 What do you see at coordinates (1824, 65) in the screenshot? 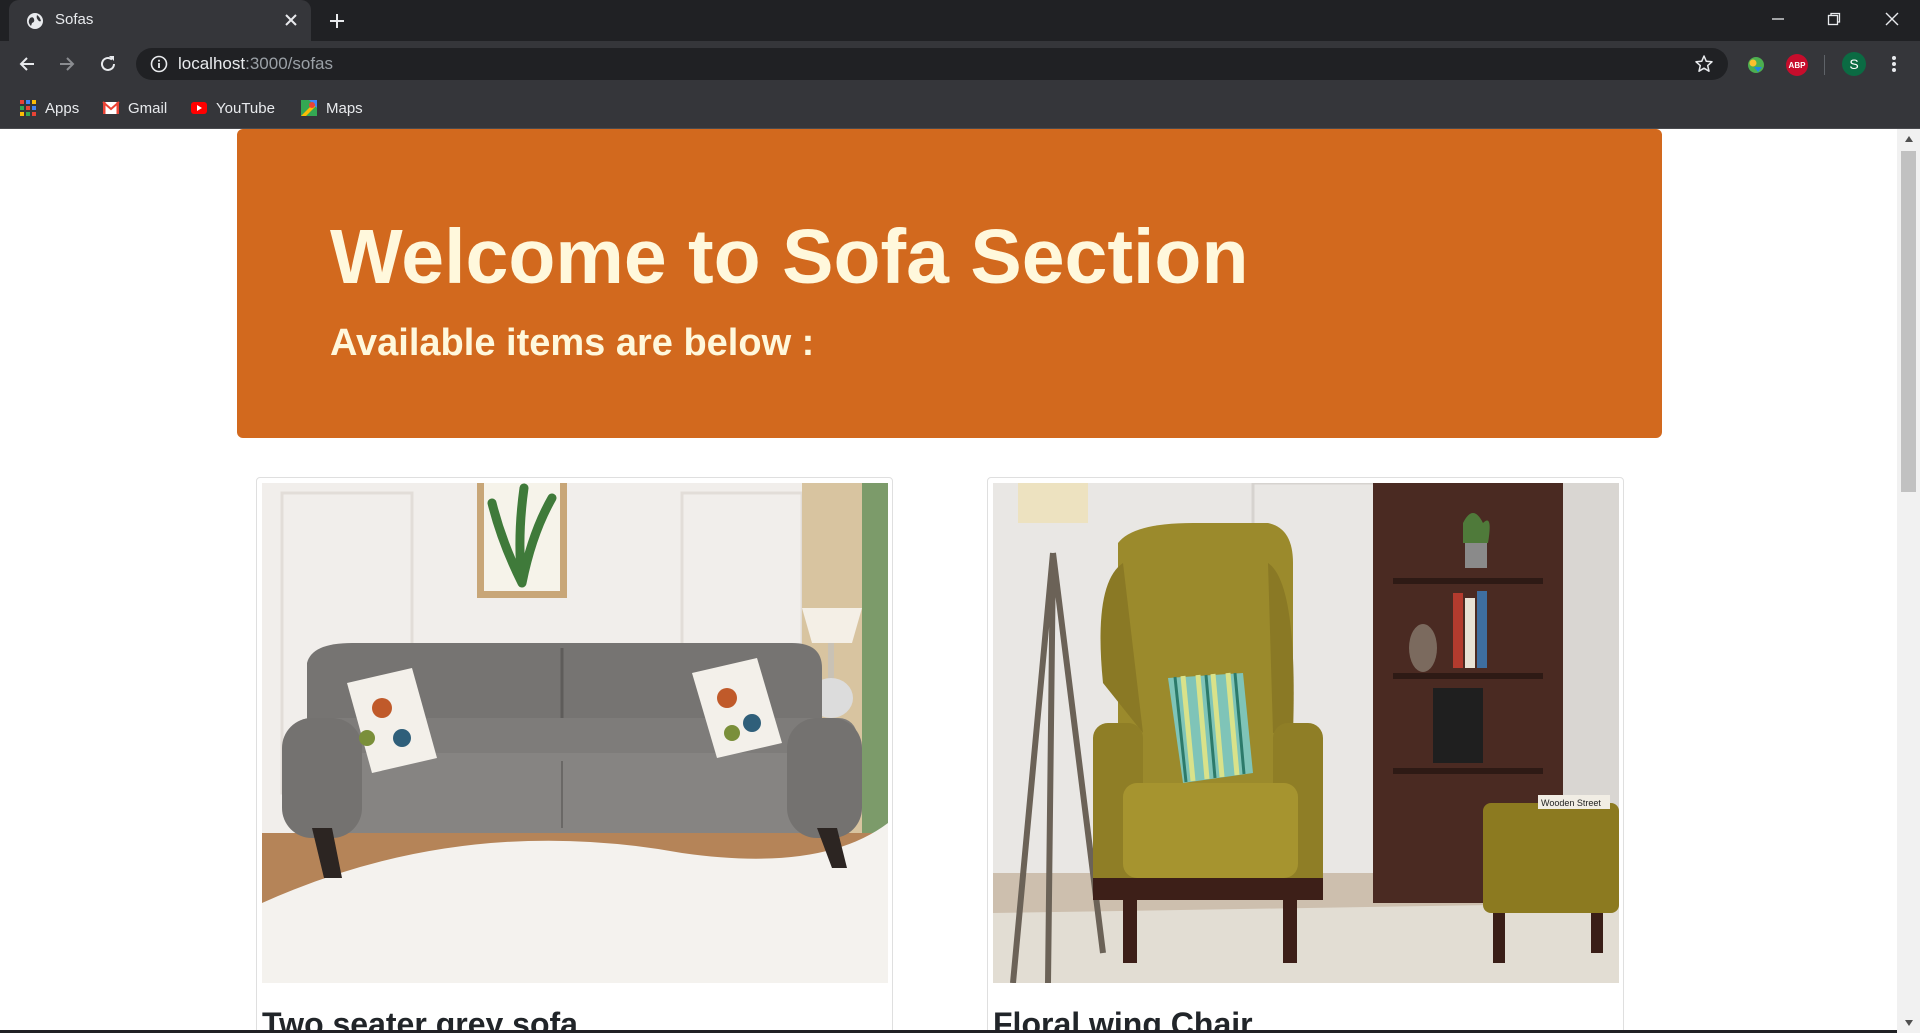
I see `toolbar-divider` at bounding box center [1824, 65].